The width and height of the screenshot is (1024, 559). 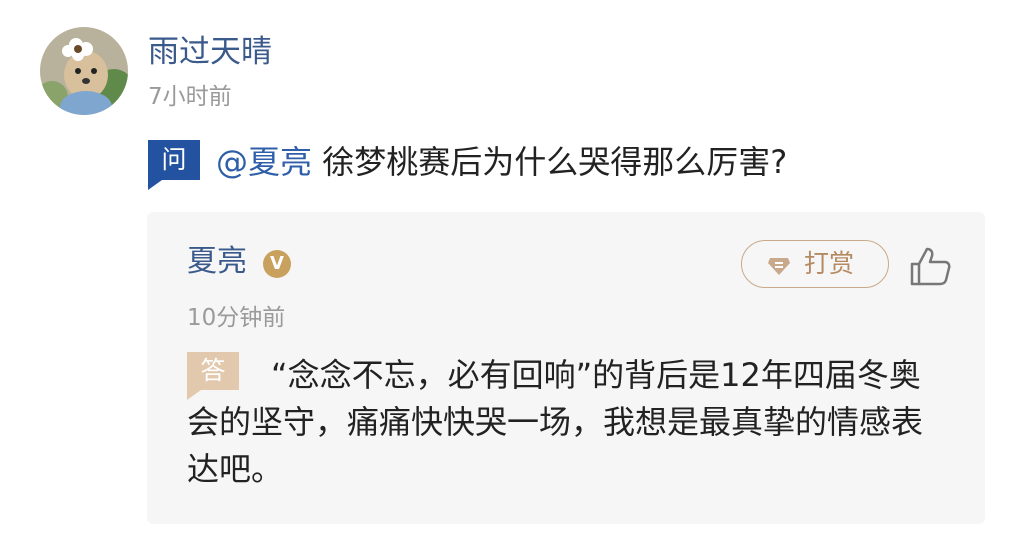 What do you see at coordinates (779, 266) in the screenshot?
I see `gem-icon` at bounding box center [779, 266].